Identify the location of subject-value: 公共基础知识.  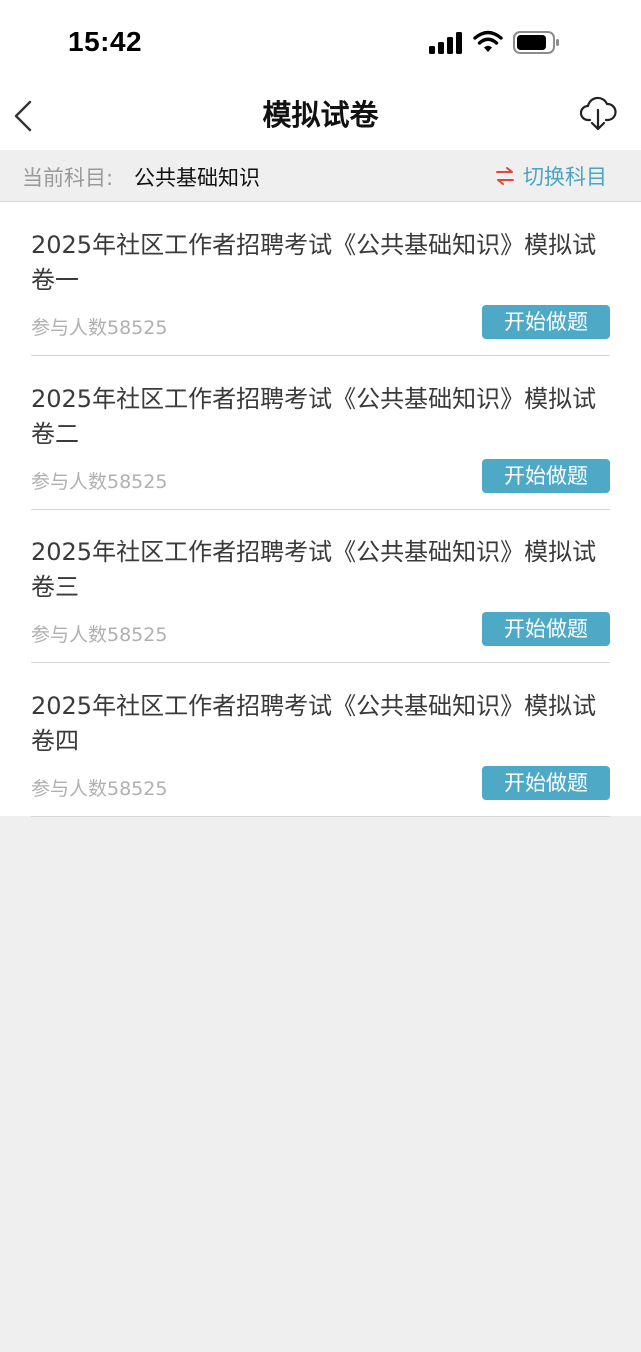
(197, 178).